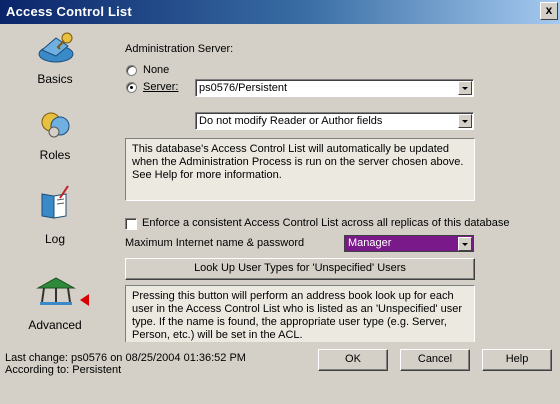 The width and height of the screenshot is (560, 404). Describe the element at coordinates (55, 140) in the screenshot. I see `sidebar-item-roles: Roles` at that location.